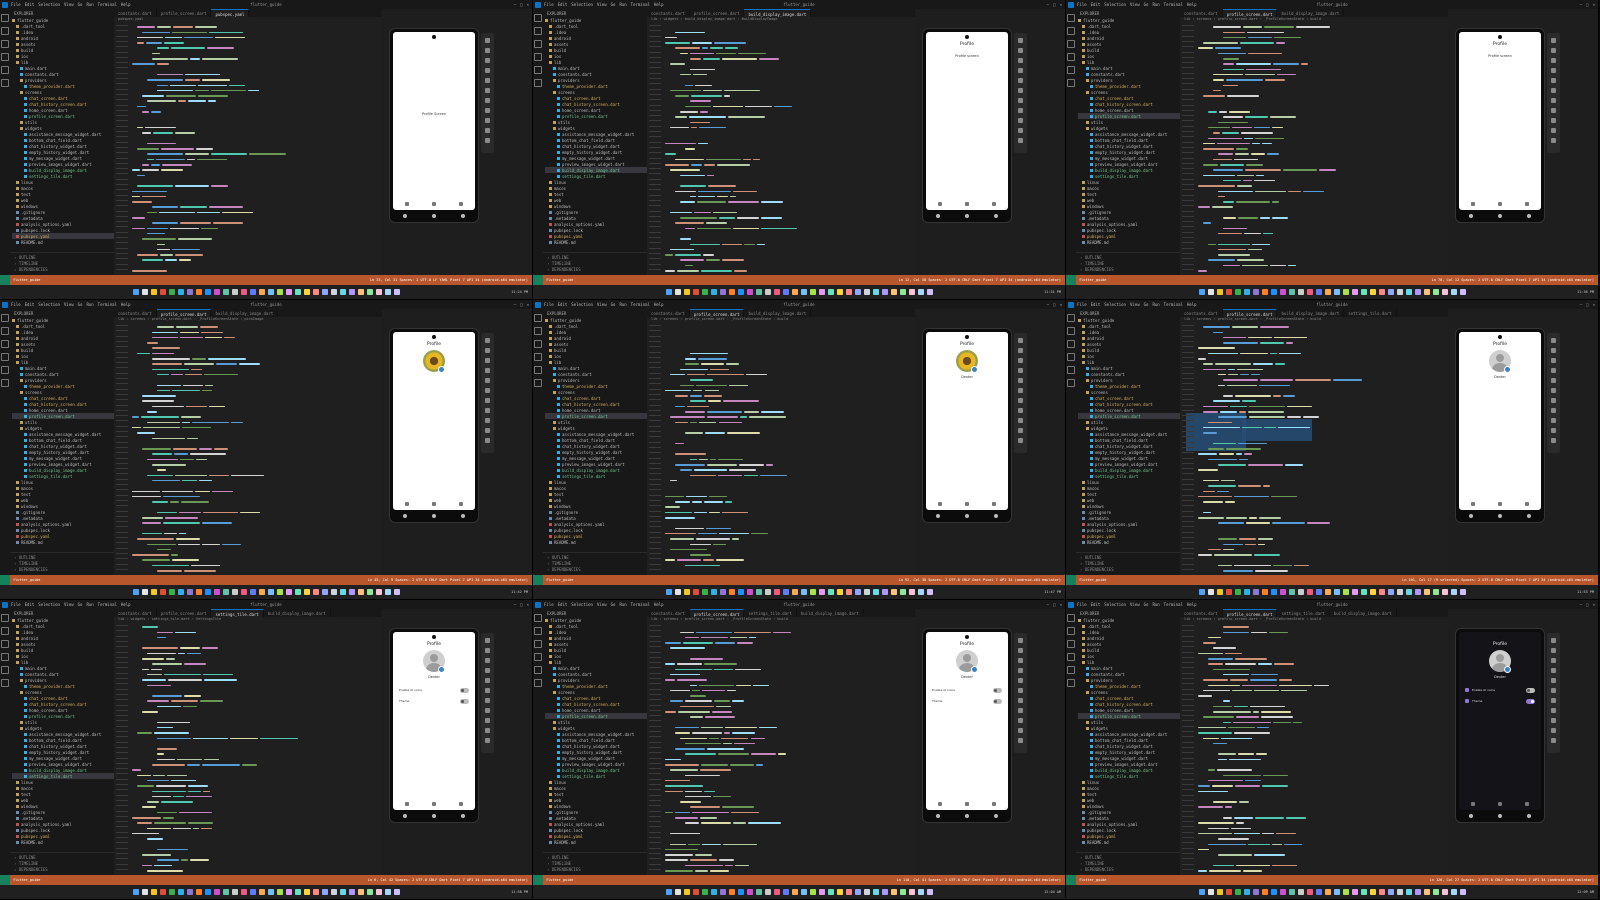  I want to click on extensions-icon, so click(5, 70).